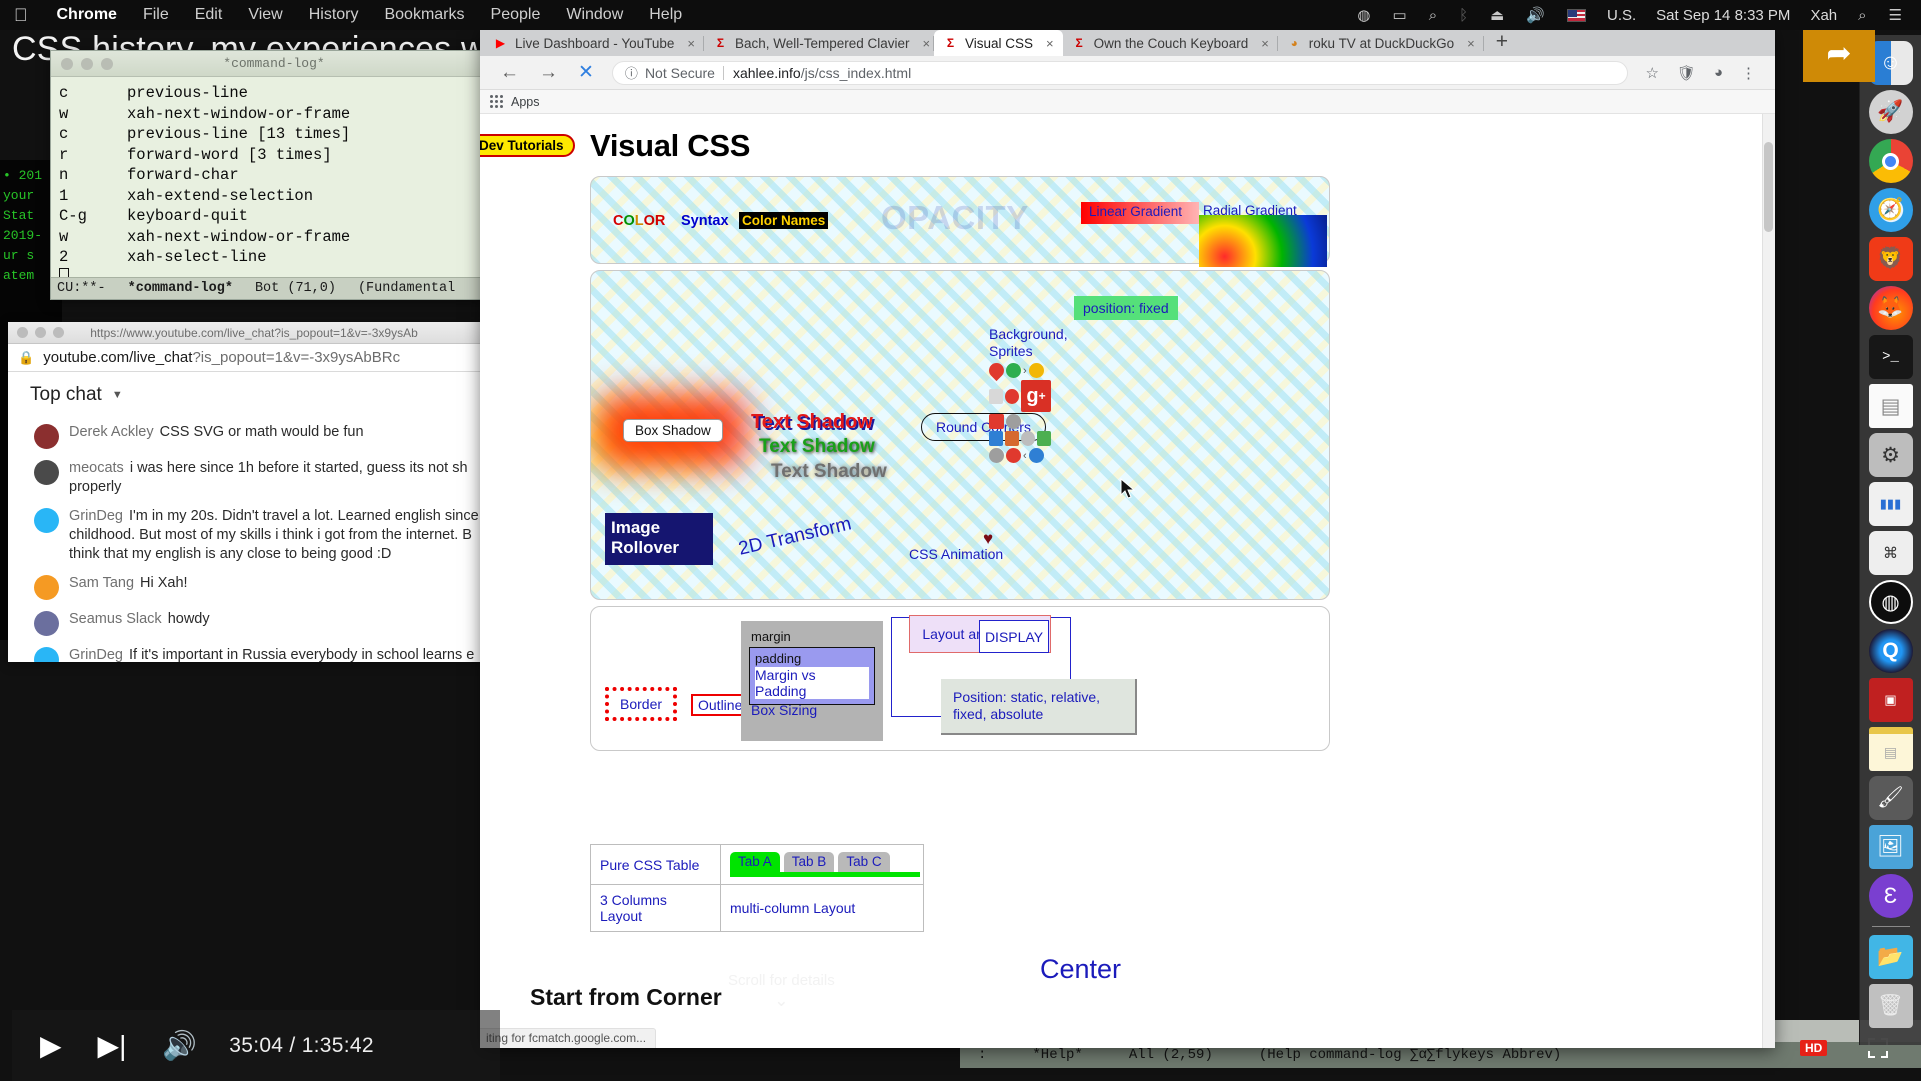  What do you see at coordinates (1433, 15) in the screenshot?
I see `magnifier-icon: ⌕` at bounding box center [1433, 15].